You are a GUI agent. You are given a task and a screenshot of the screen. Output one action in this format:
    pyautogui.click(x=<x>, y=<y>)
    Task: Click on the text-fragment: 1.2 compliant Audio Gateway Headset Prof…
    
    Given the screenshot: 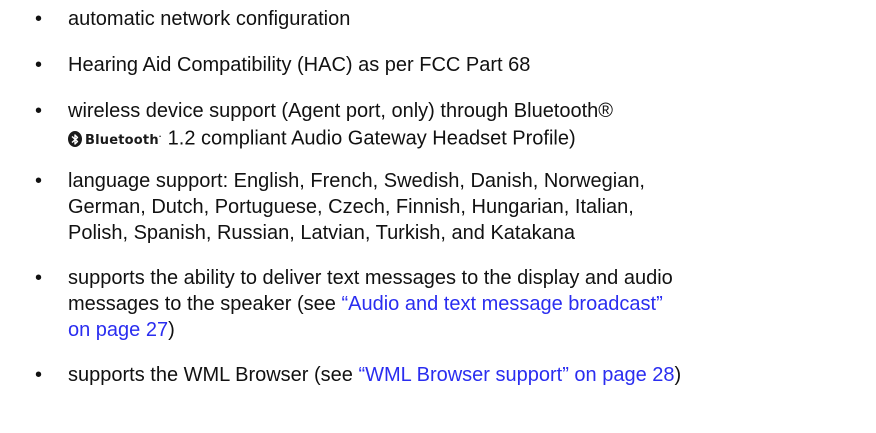 What is the action you would take?
    pyautogui.click(x=371, y=138)
    